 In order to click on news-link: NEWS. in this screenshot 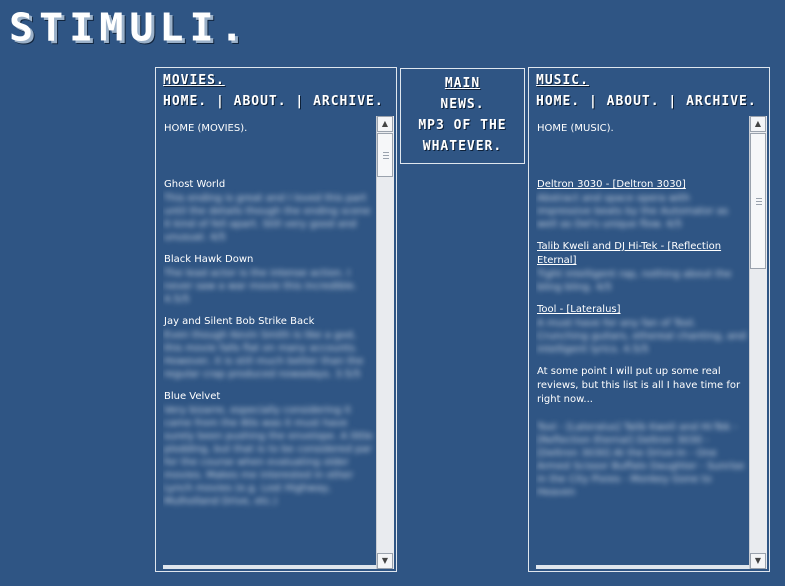, I will do `click(462, 104)`.